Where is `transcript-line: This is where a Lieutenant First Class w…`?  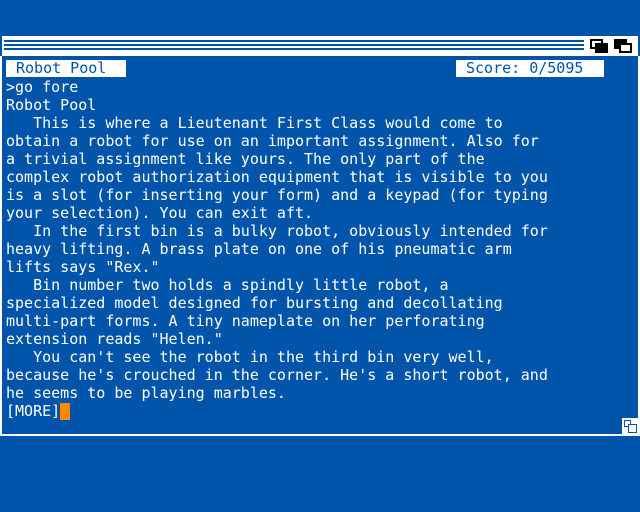 transcript-line: This is where a Lieutenant First Class w… is located at coordinates (254, 123).